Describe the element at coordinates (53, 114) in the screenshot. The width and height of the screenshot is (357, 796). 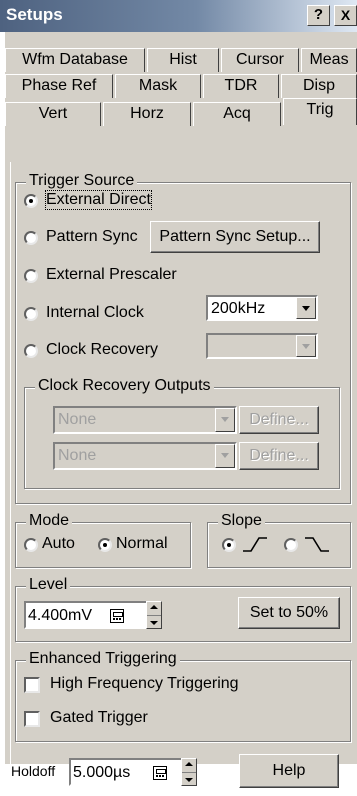
I see `tab-vert: Vert` at that location.